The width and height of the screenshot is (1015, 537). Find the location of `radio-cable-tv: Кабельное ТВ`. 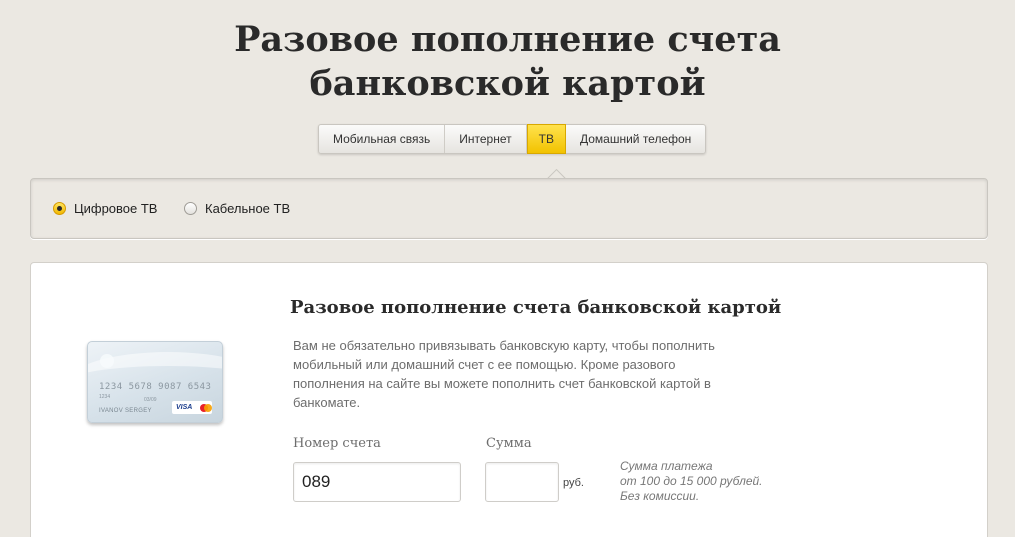

radio-cable-tv: Кабельное ТВ is located at coordinates (237, 208).